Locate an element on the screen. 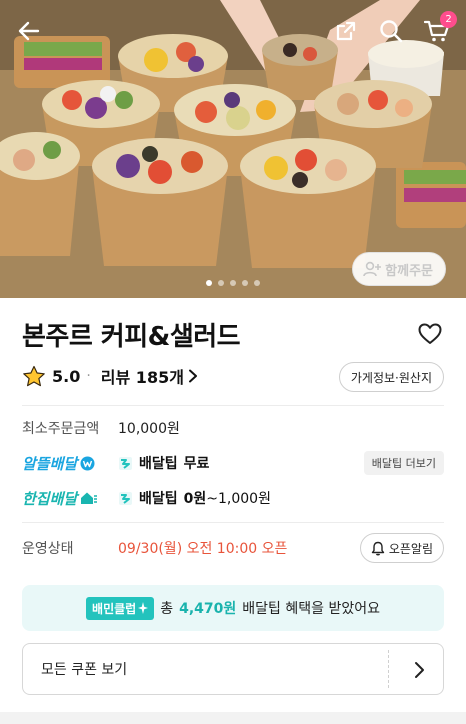 The image size is (466, 724). single-tip-value: 0원 is located at coordinates (195, 499).